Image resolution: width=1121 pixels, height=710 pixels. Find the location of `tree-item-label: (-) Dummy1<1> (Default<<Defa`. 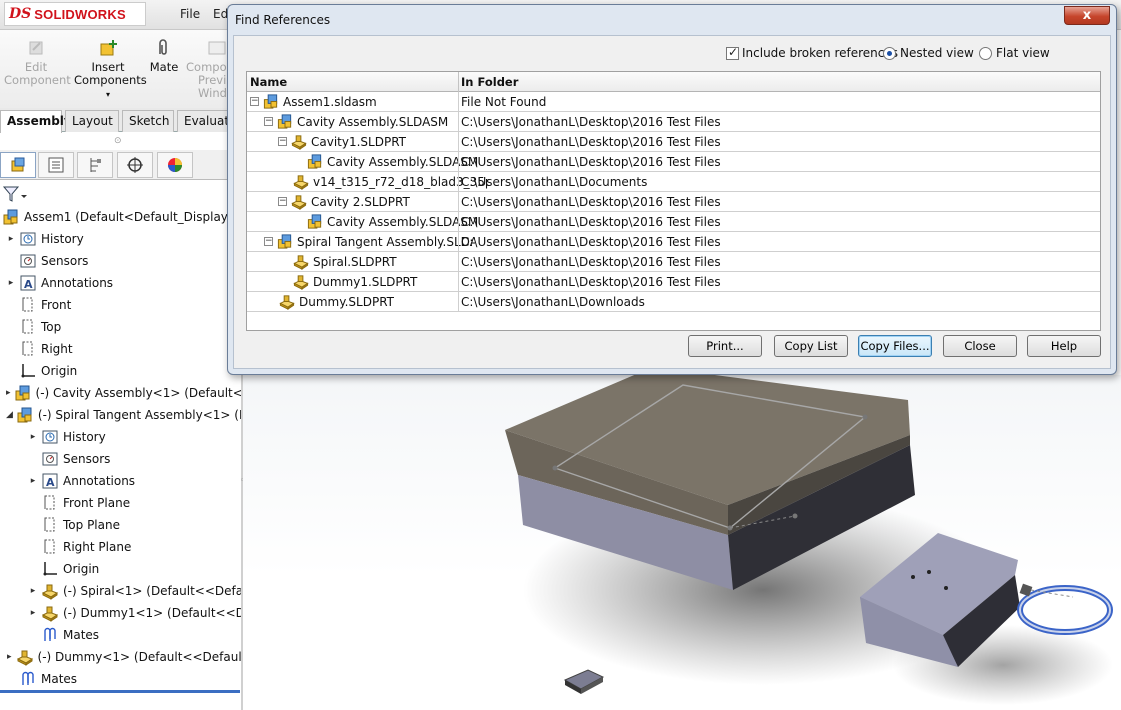

tree-item-label: (-) Dummy1<1> (Default<<Defa is located at coordinates (152, 613).